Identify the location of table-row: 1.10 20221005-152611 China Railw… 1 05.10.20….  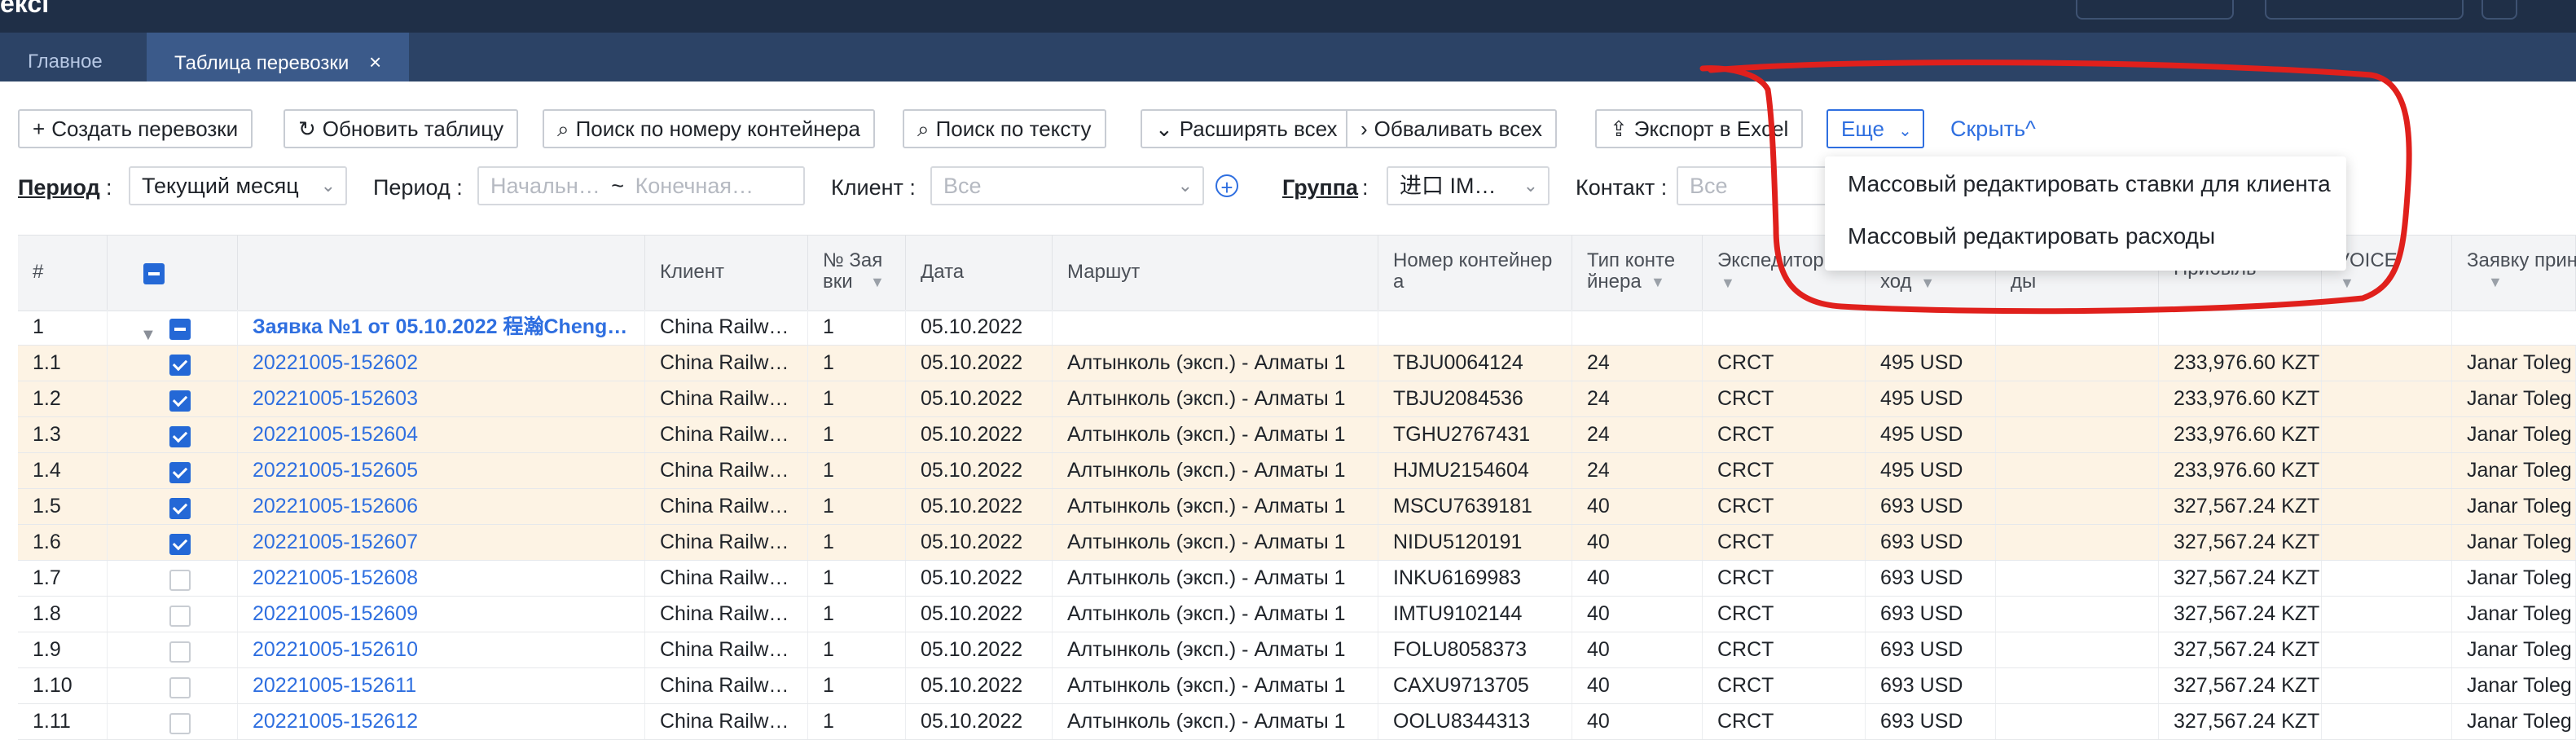
(1297, 686).